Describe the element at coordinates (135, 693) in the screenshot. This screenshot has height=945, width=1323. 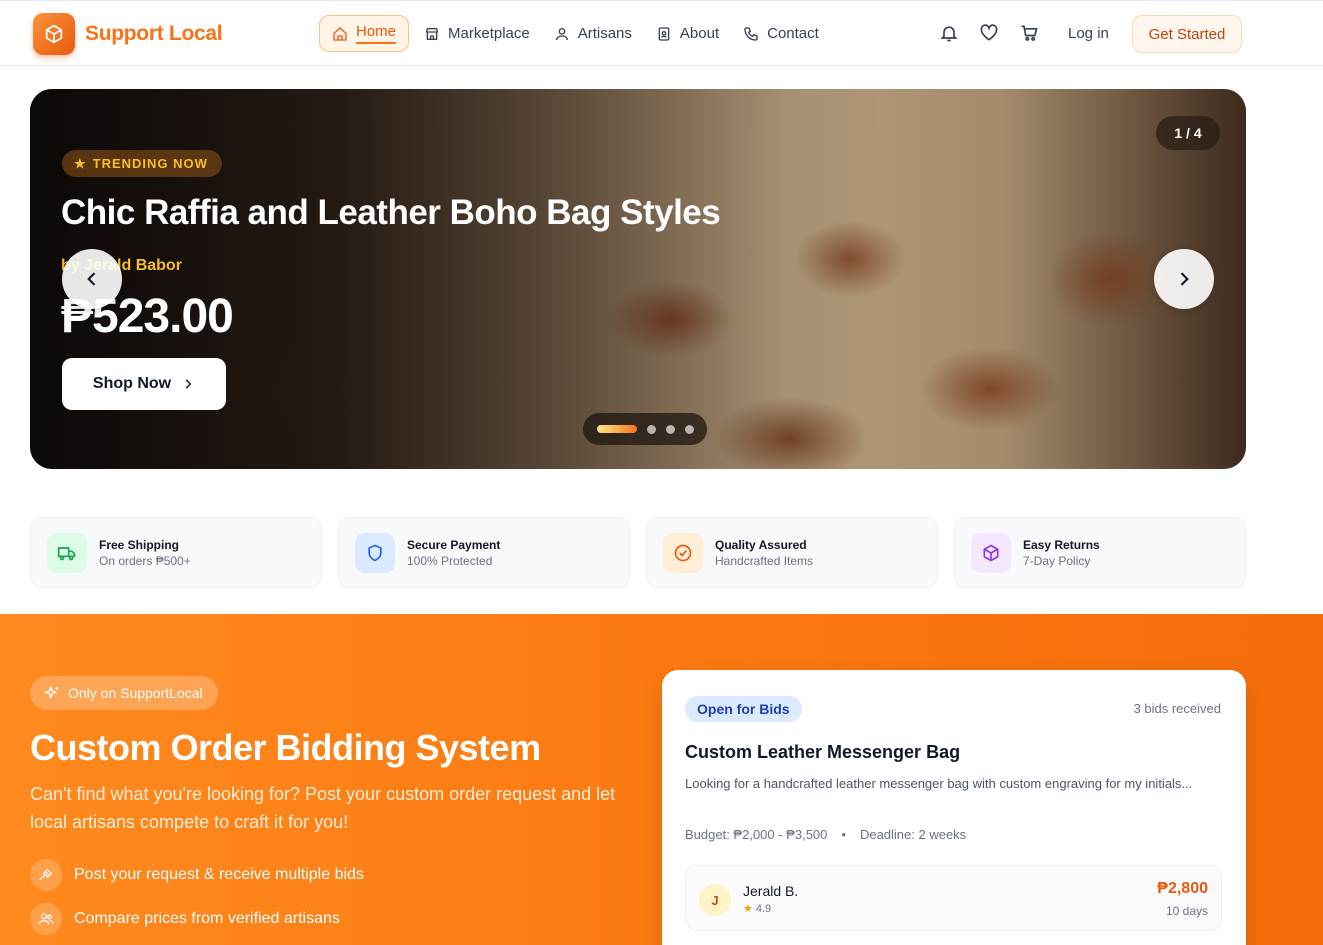
I see `exclusive-badge-label: Only on SupportLocal` at that location.